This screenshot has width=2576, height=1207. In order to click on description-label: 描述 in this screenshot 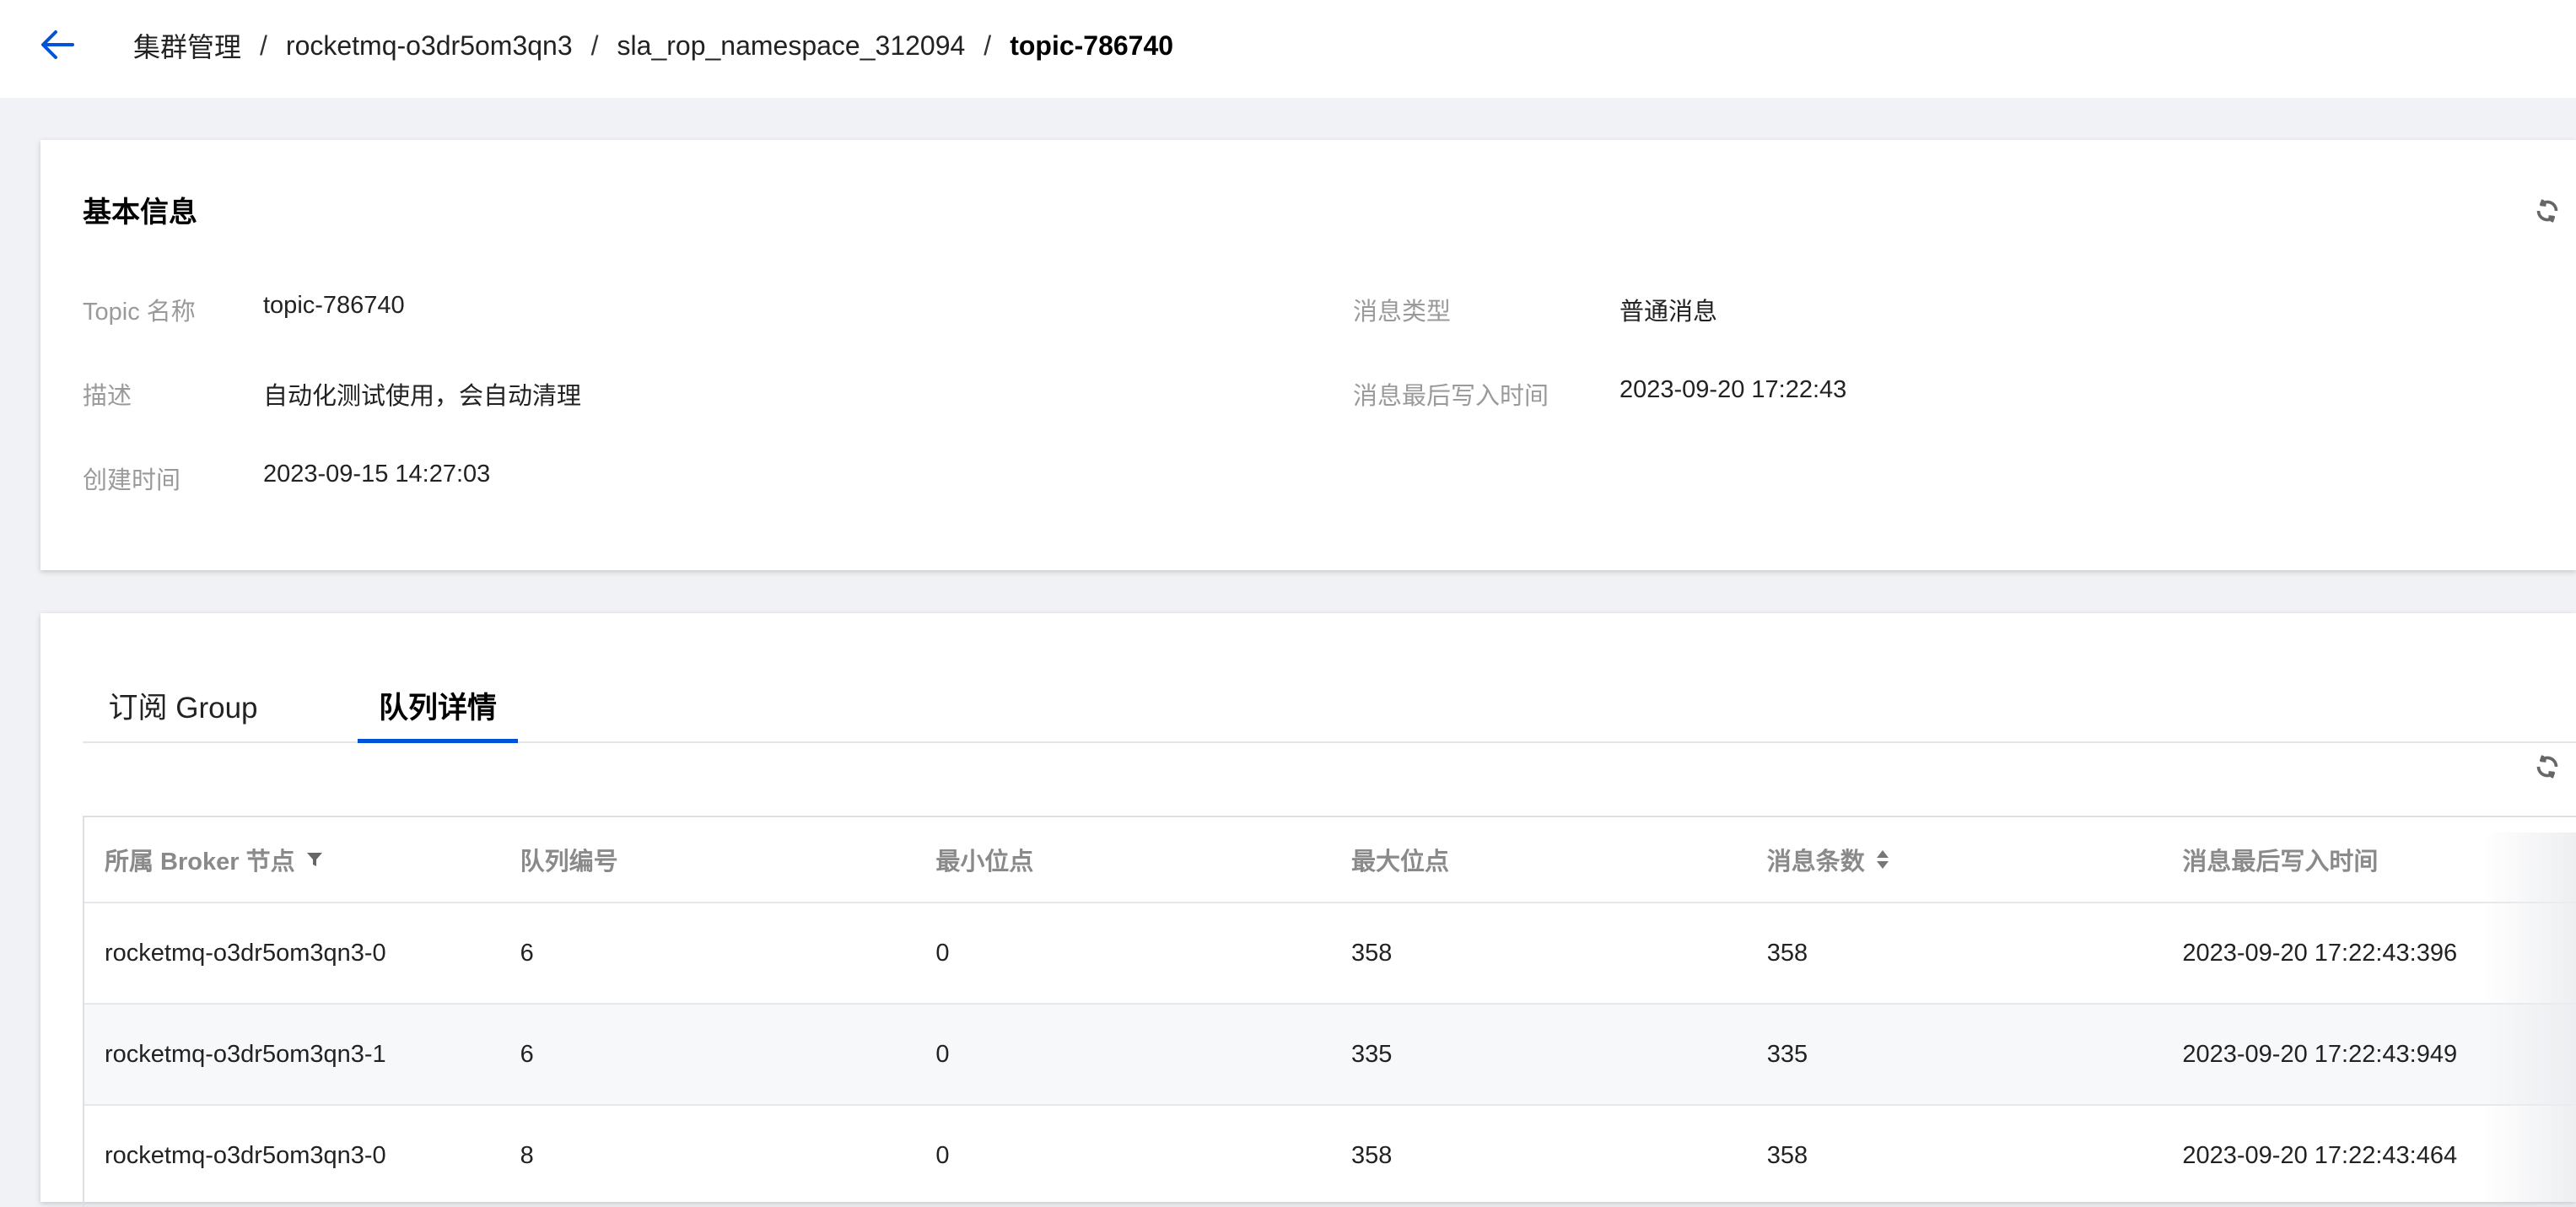, I will do `click(107, 396)`.